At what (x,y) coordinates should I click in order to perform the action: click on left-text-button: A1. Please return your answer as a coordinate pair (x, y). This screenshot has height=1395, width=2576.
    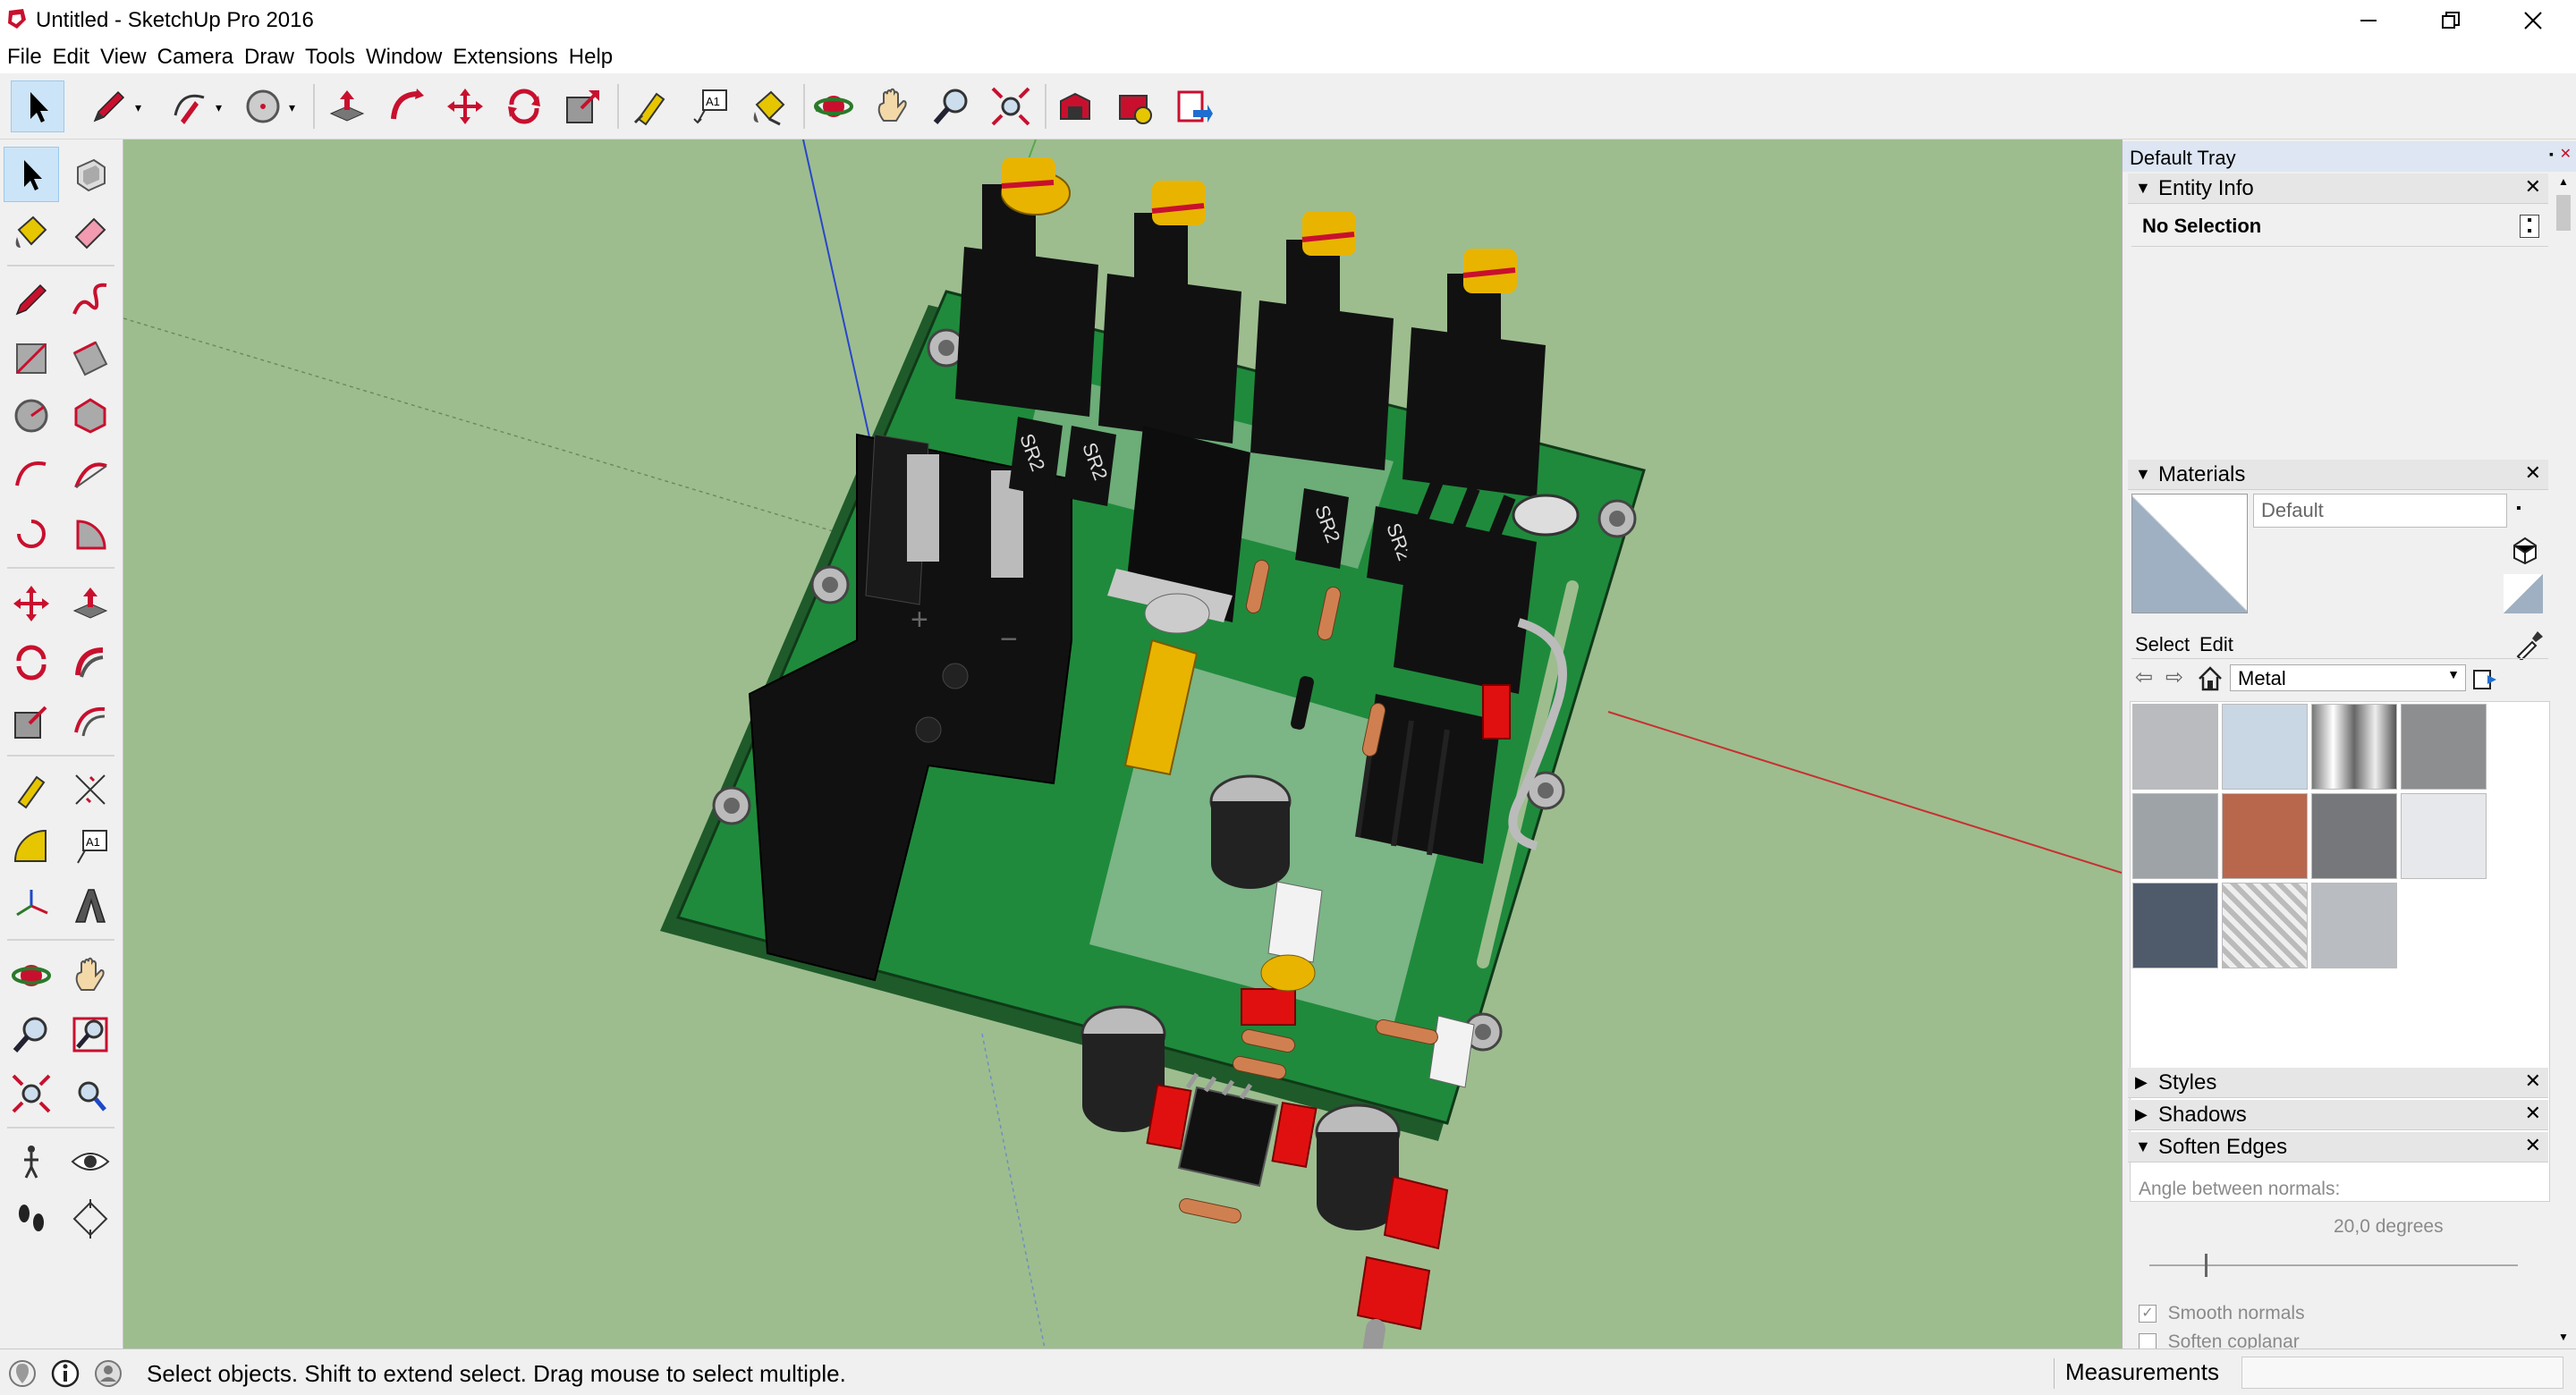
    Looking at the image, I should click on (90, 847).